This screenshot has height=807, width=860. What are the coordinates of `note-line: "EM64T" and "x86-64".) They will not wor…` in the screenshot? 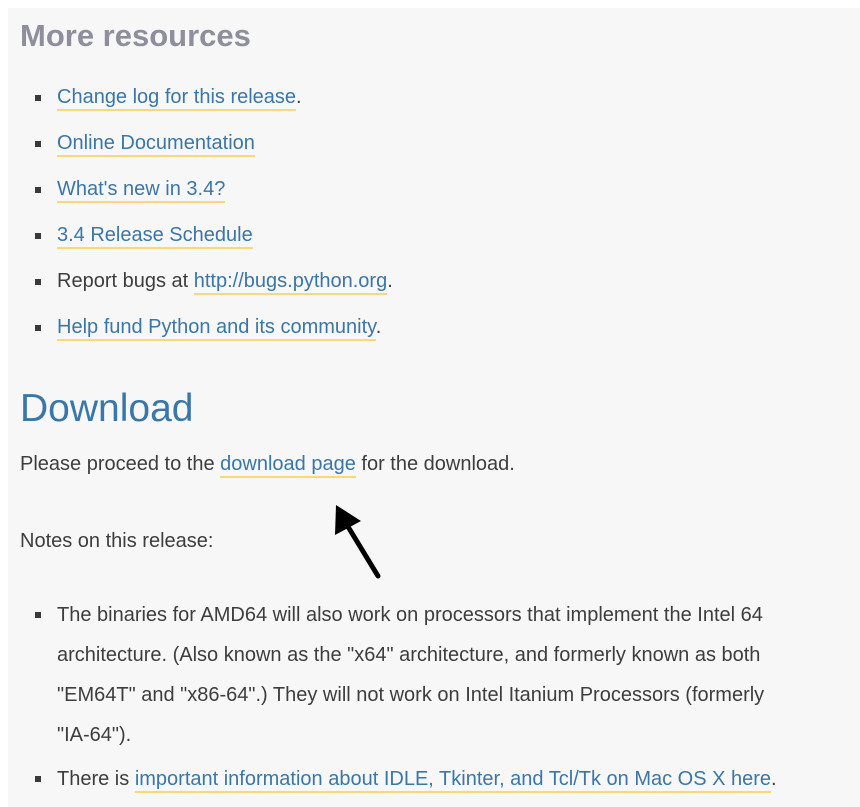 It's located at (411, 695).